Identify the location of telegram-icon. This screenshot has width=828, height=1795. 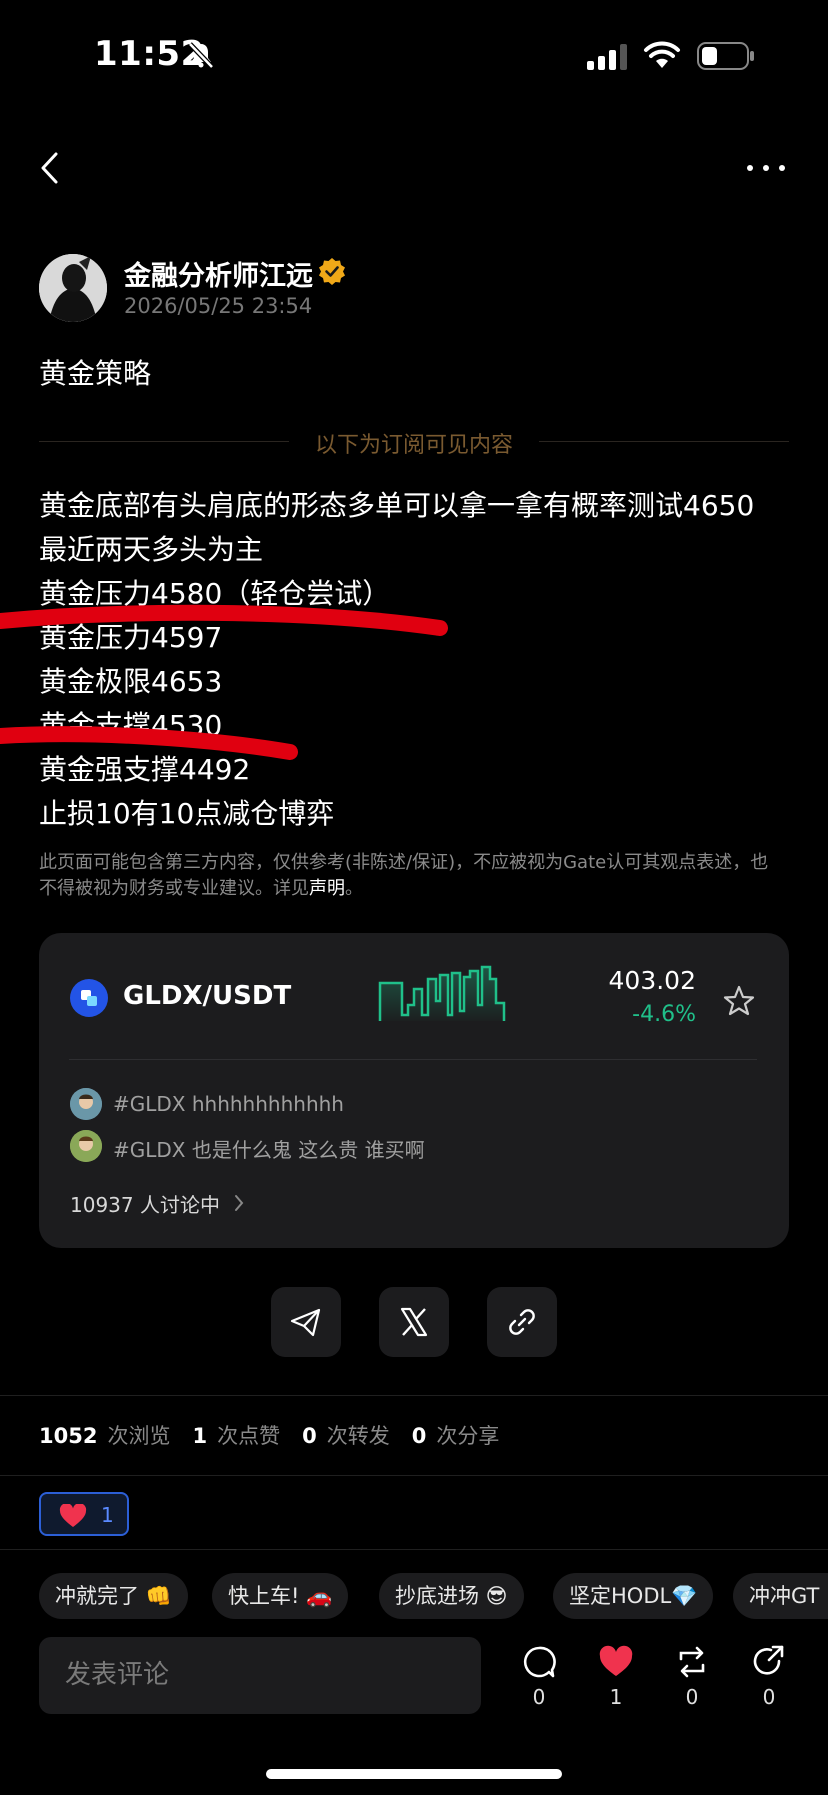
(305, 1322).